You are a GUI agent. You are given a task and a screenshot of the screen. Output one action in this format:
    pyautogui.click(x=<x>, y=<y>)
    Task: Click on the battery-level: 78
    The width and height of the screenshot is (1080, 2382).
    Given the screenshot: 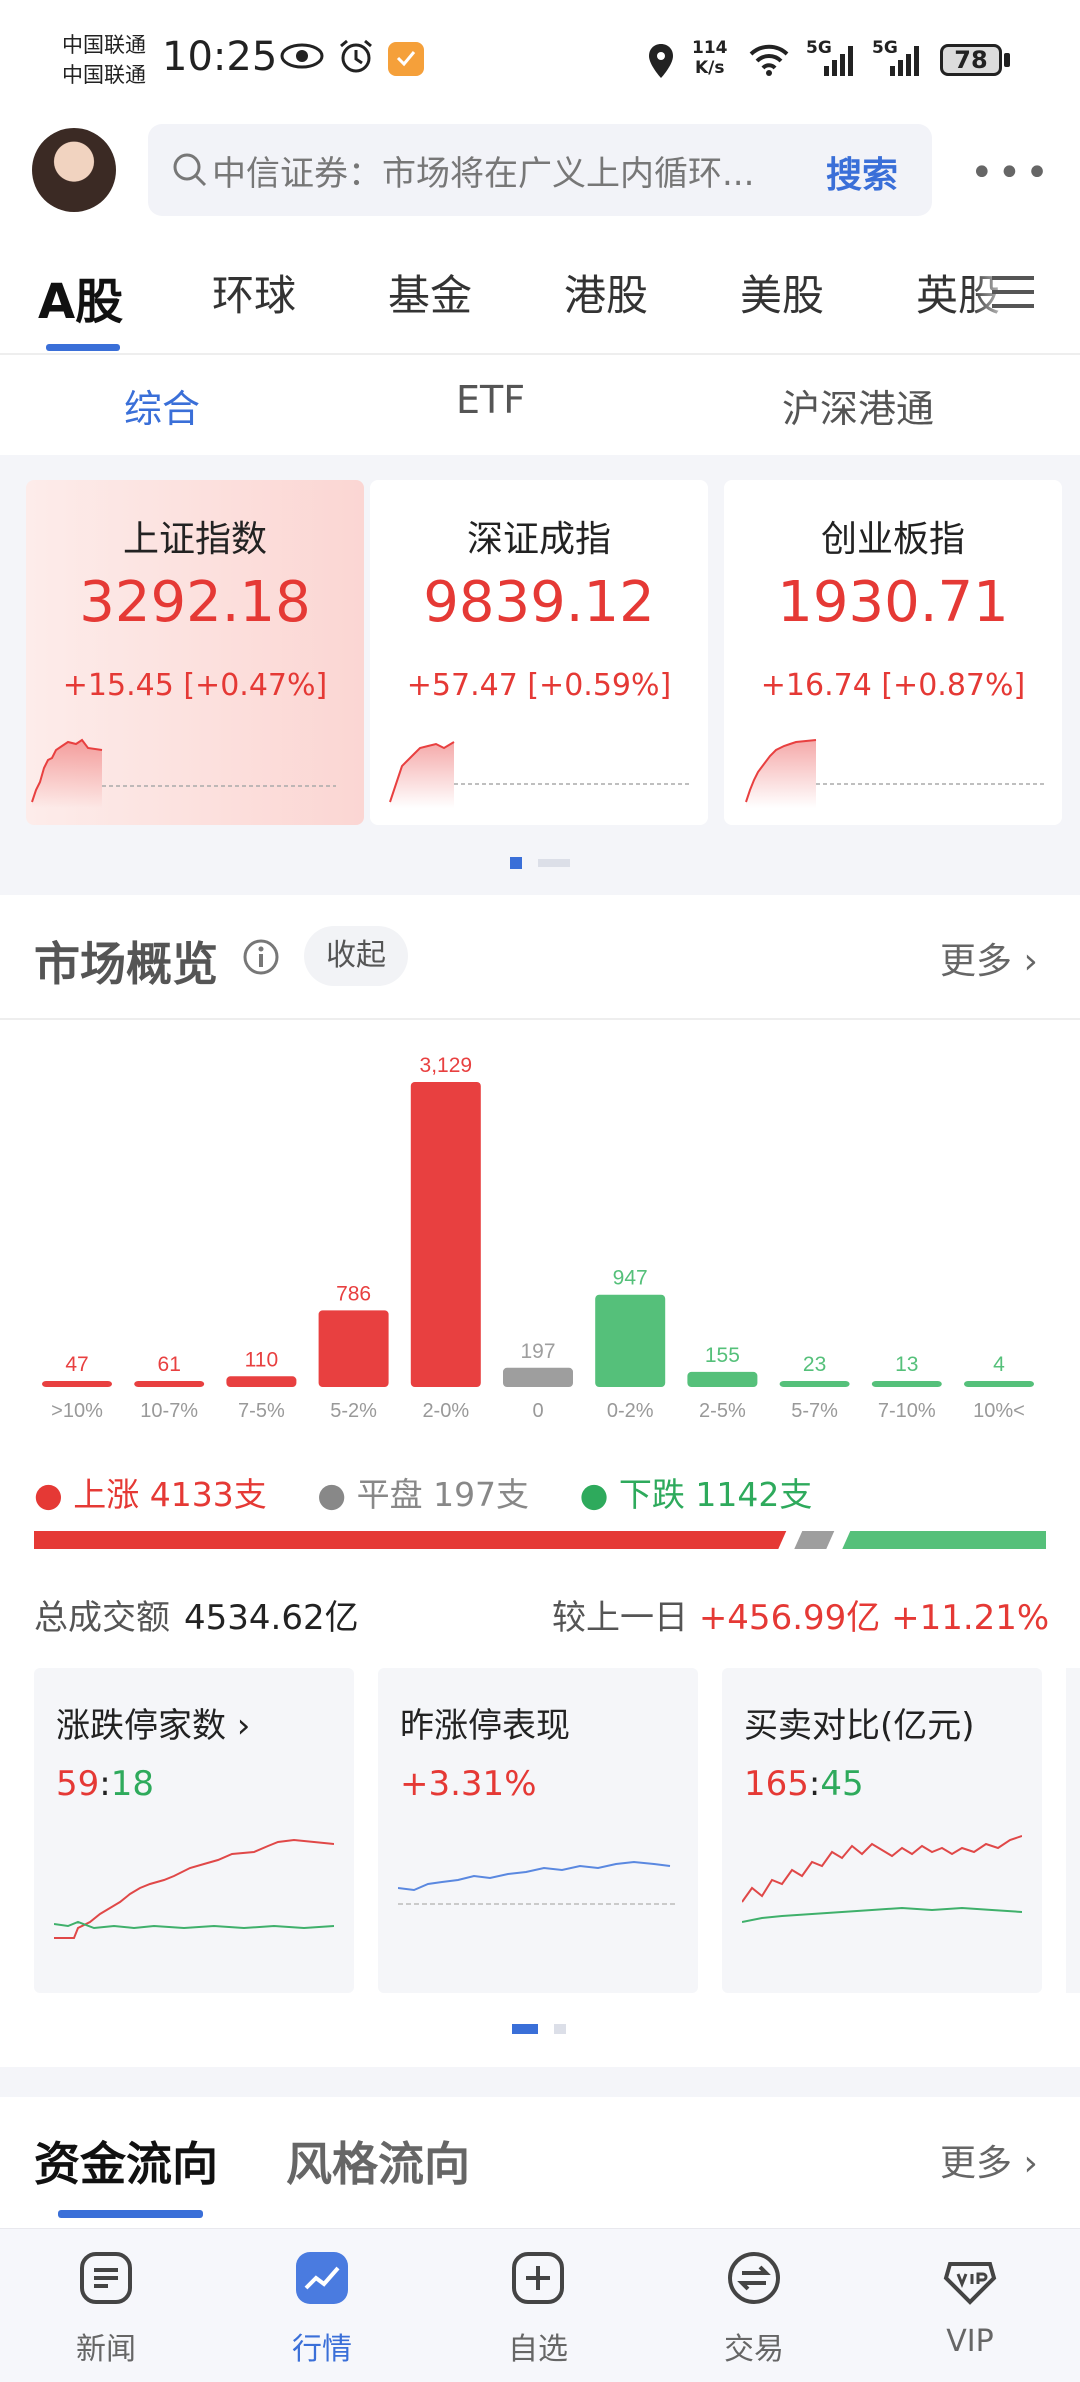 What is the action you would take?
    pyautogui.click(x=971, y=60)
    